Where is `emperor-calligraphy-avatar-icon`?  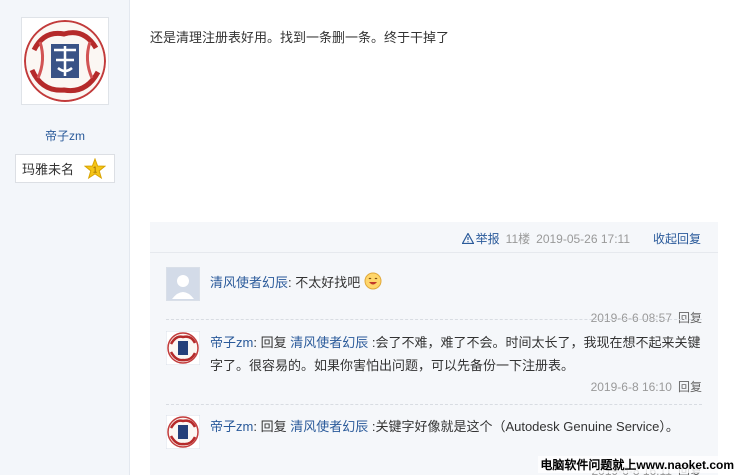 emperor-calligraphy-avatar-icon is located at coordinates (65, 61).